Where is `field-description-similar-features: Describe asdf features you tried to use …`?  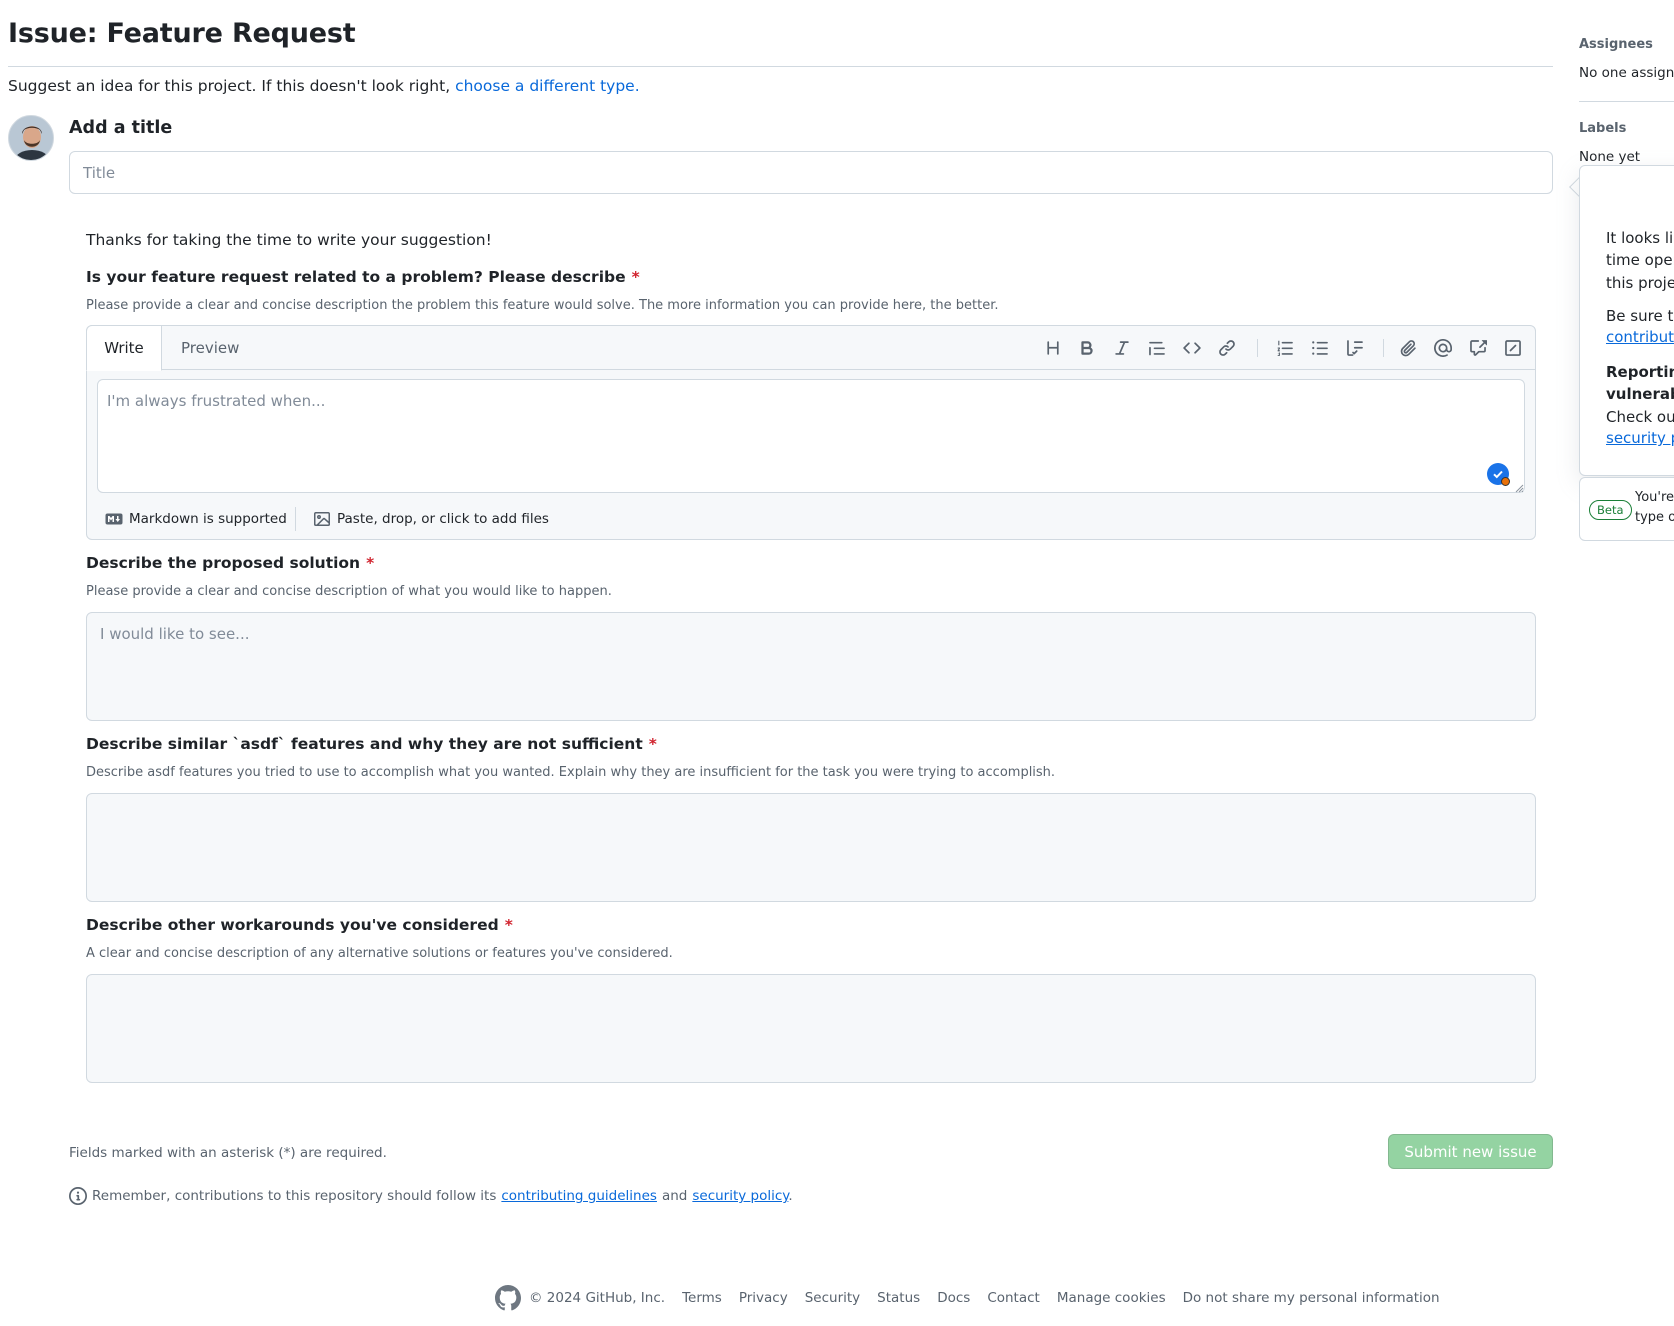 field-description-similar-features: Describe asdf features you tried to use … is located at coordinates (571, 772).